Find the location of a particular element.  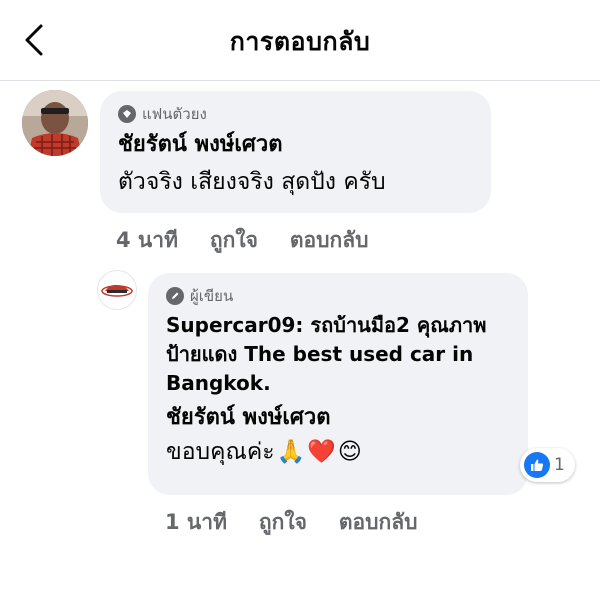

header: การตอบกลับ is located at coordinates (300, 40).